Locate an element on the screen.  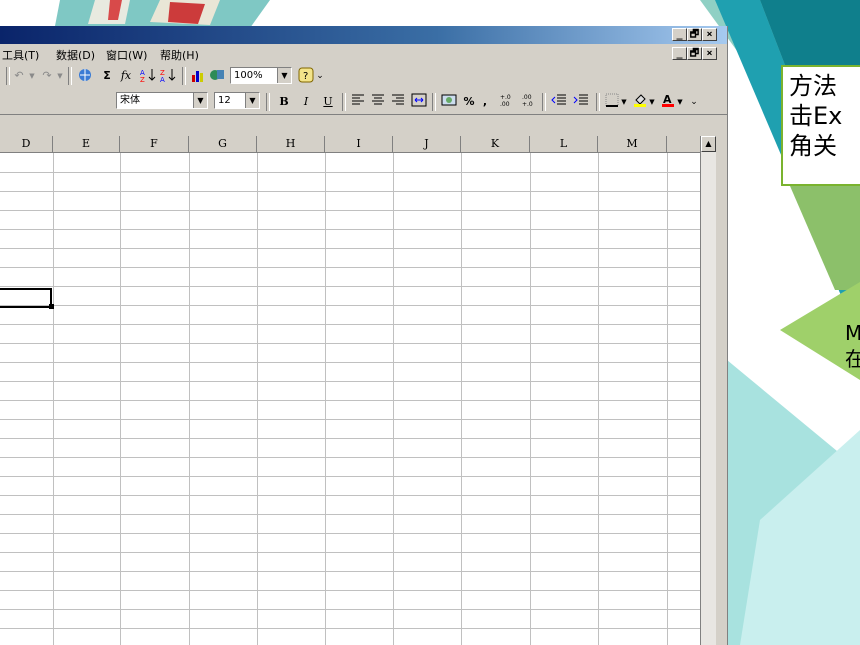
formatting-options-icon: ⌄ is located at coordinates (694, 102).